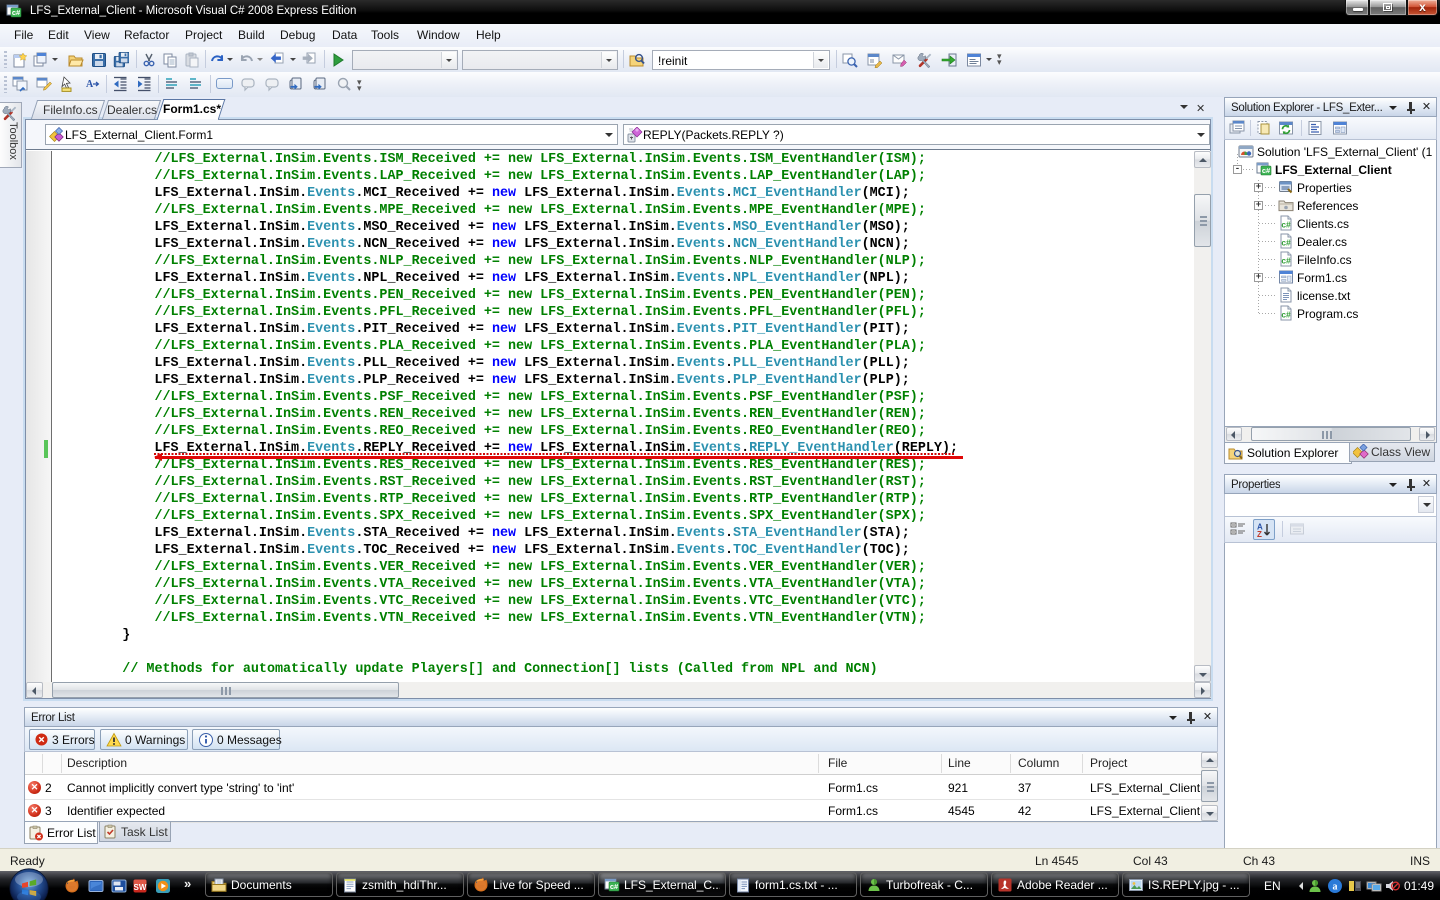 The width and height of the screenshot is (1440, 900). Describe the element at coordinates (1335, 887) in the screenshot. I see `svg-text: a` at that location.